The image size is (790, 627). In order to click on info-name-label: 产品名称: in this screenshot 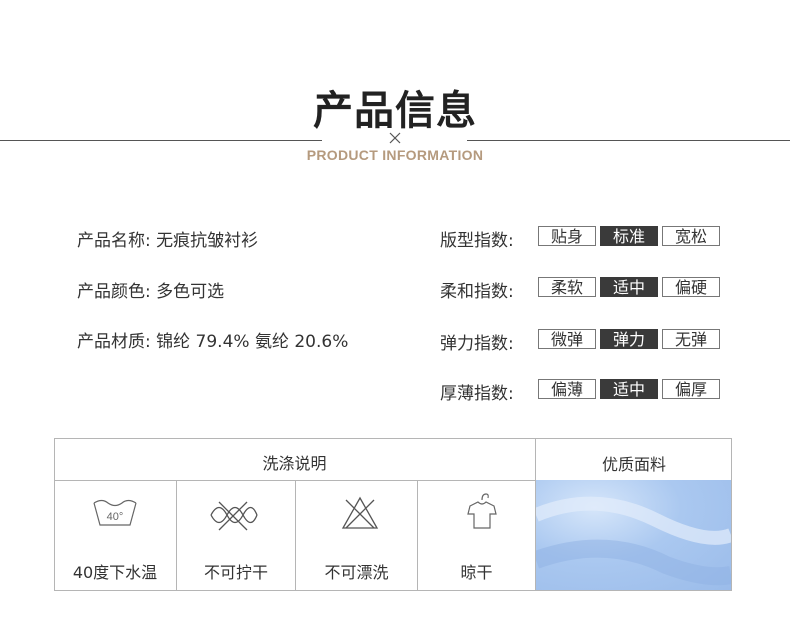, I will do `click(114, 241)`.